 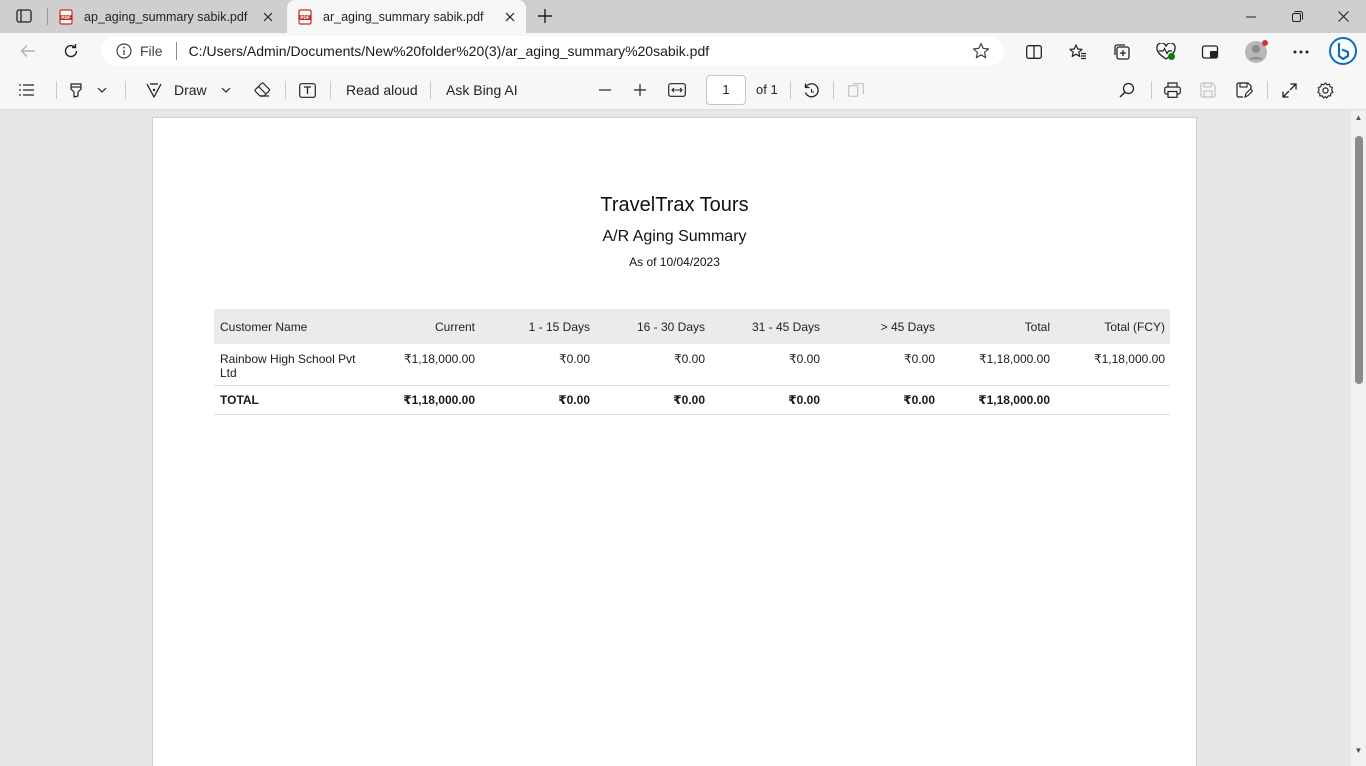 I want to click on total-cell: ₹1,18,000.00, so click(x=1014, y=359).